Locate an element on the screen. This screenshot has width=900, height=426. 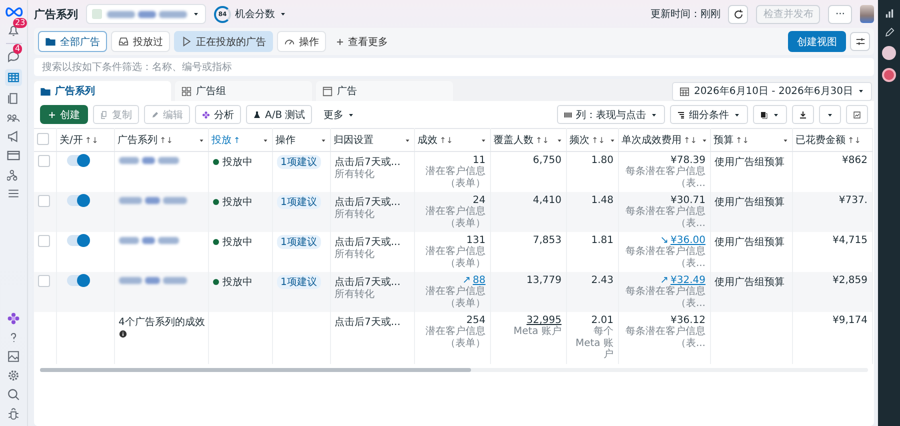
flower-icon is located at coordinates (206, 114).